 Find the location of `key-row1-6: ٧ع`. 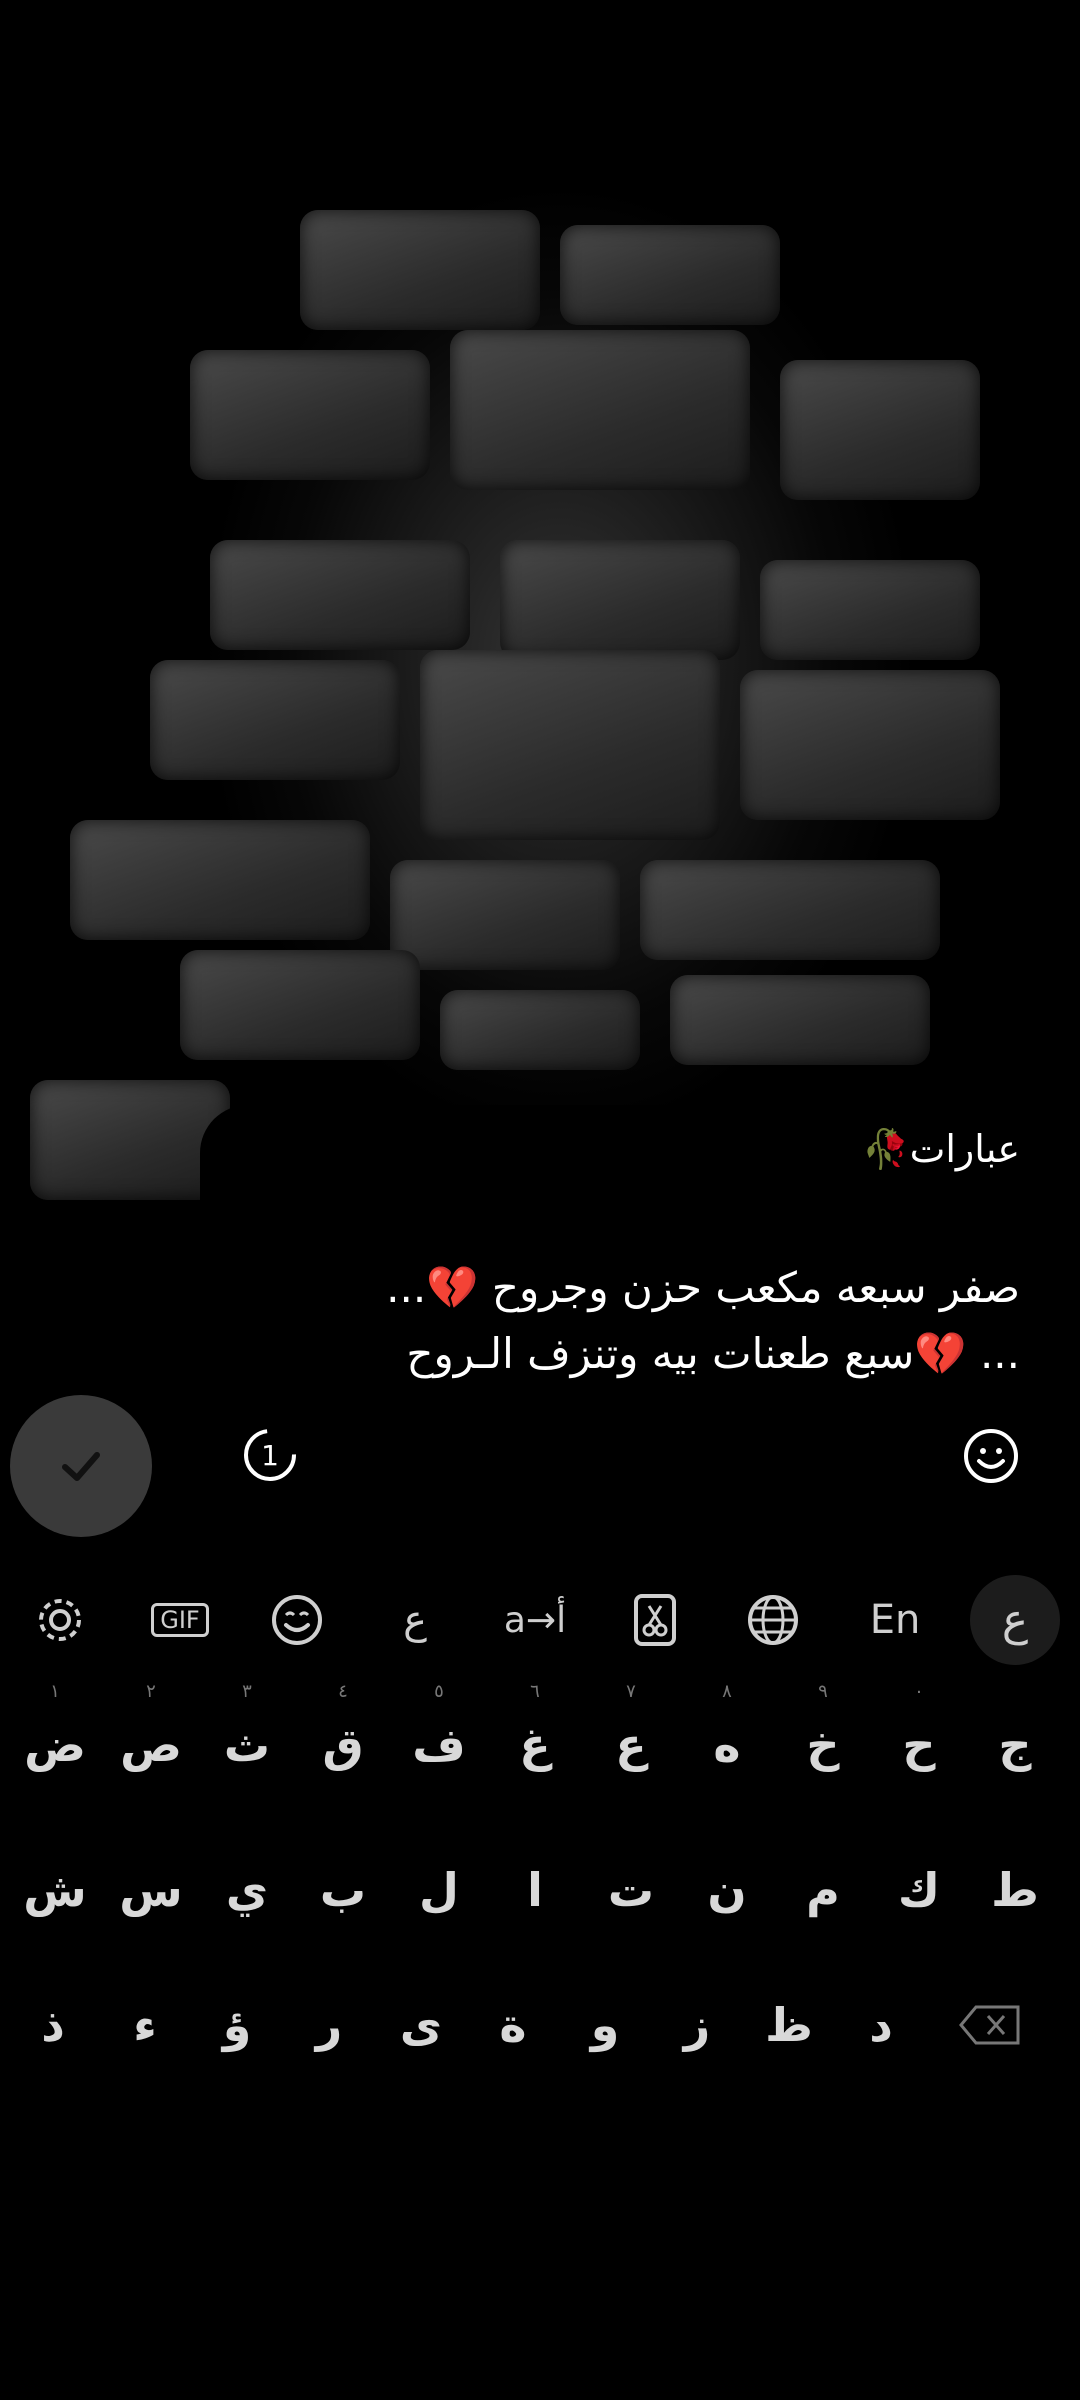

key-row1-6: ٧ع is located at coordinates (631, 1738).